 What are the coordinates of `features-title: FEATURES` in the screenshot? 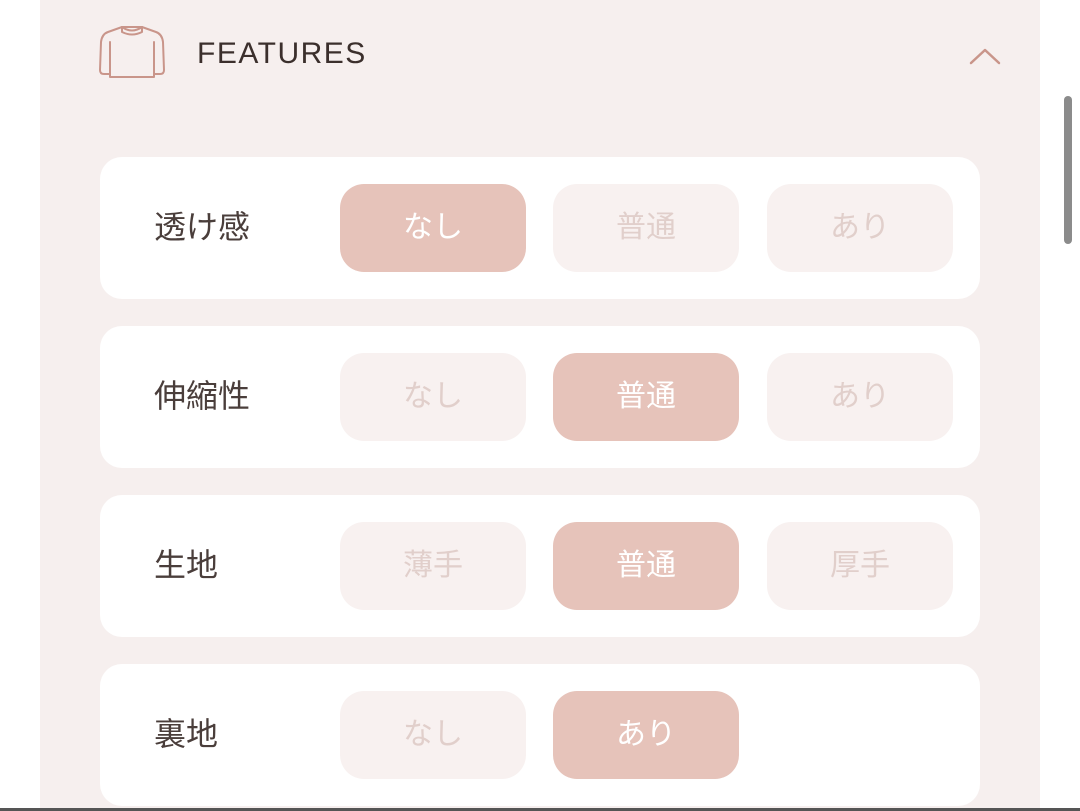 It's located at (282, 53).